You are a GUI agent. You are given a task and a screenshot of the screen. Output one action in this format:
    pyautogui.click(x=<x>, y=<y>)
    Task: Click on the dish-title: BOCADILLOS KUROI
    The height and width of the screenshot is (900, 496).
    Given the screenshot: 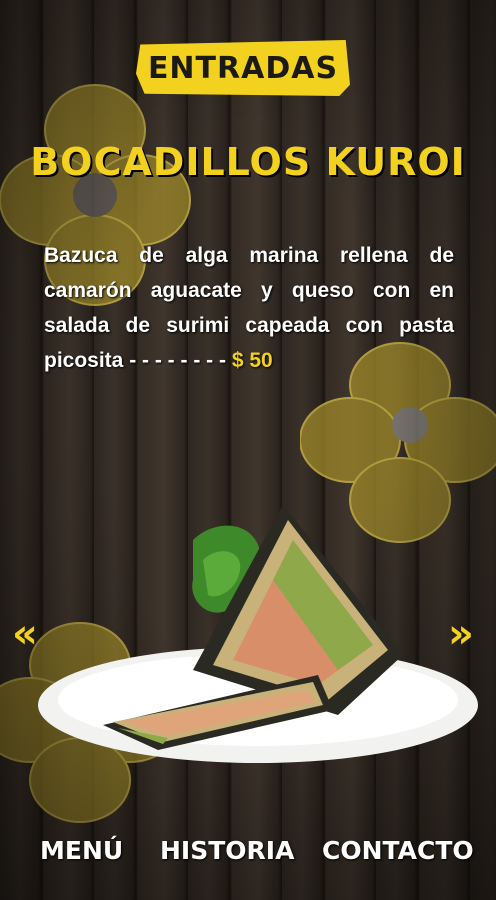 What is the action you would take?
    pyautogui.click(x=248, y=162)
    